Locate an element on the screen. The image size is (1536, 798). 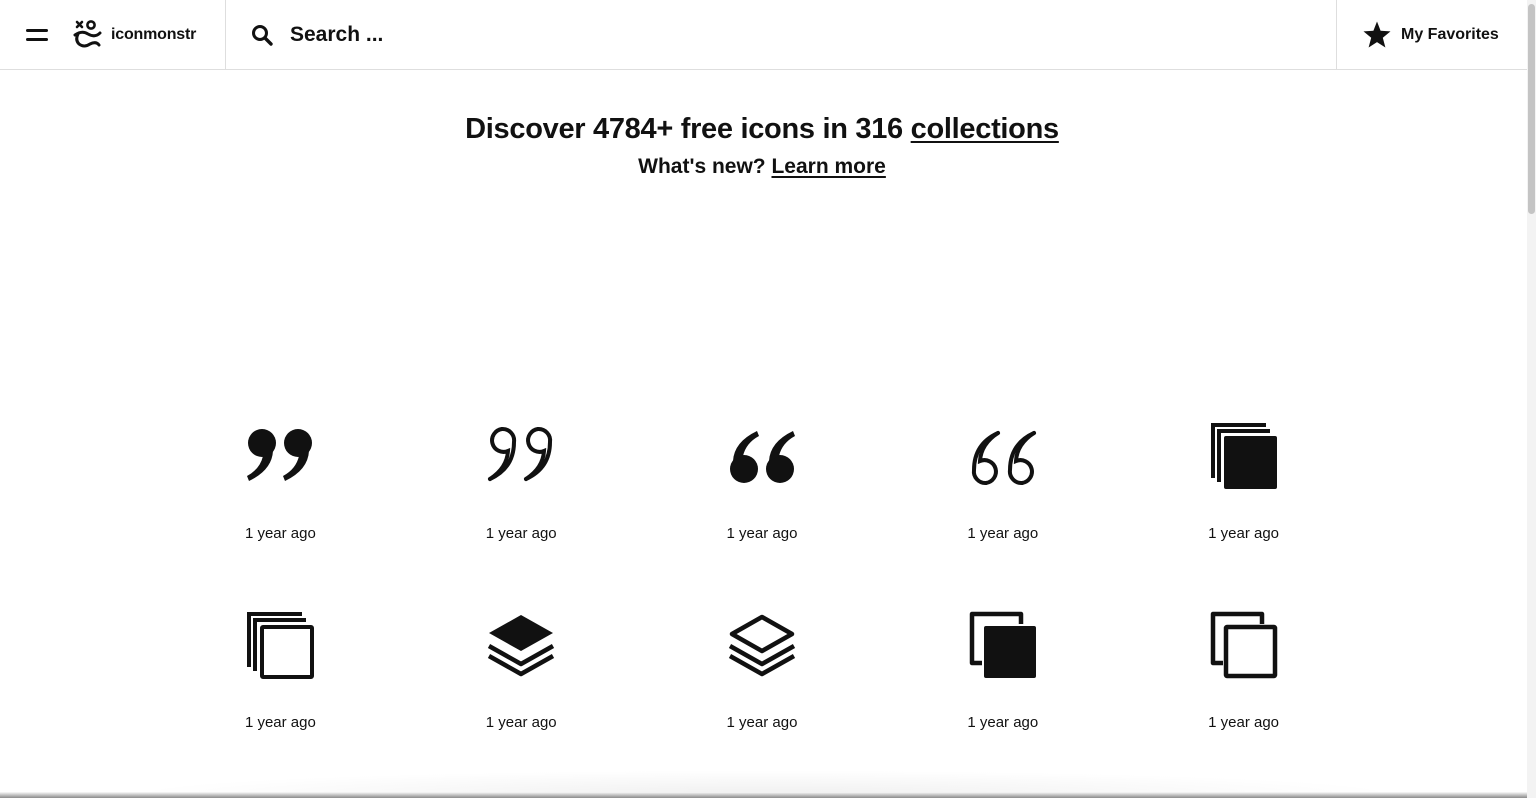
logo-link: iconmonstr is located at coordinates (134, 34).